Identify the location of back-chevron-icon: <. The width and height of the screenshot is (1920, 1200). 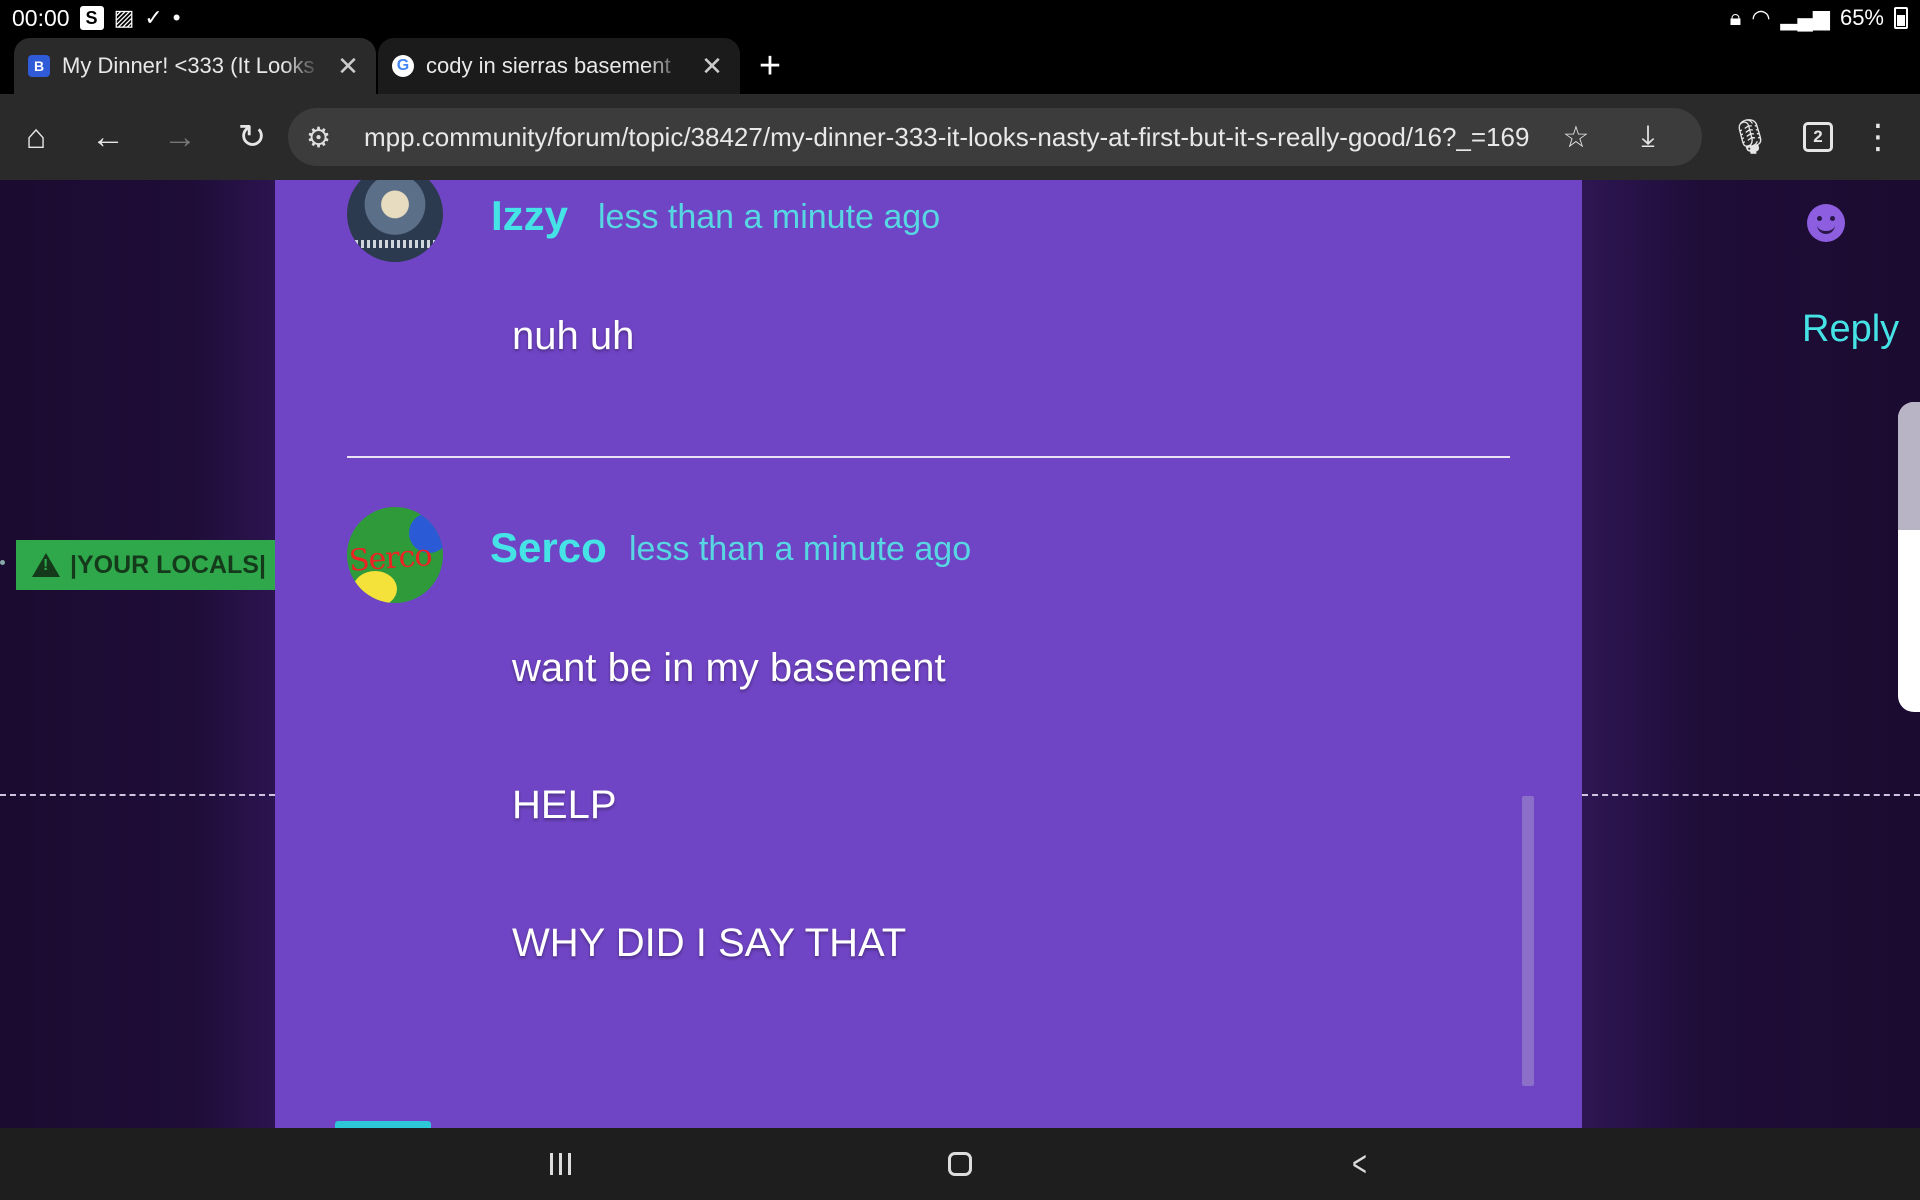
(1360, 1163).